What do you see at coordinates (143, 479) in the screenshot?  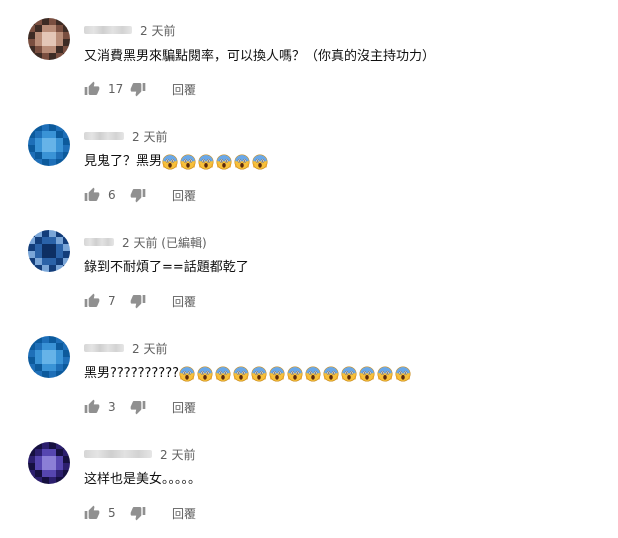 I see `comment-text: 这样也是美女。。。。。` at bounding box center [143, 479].